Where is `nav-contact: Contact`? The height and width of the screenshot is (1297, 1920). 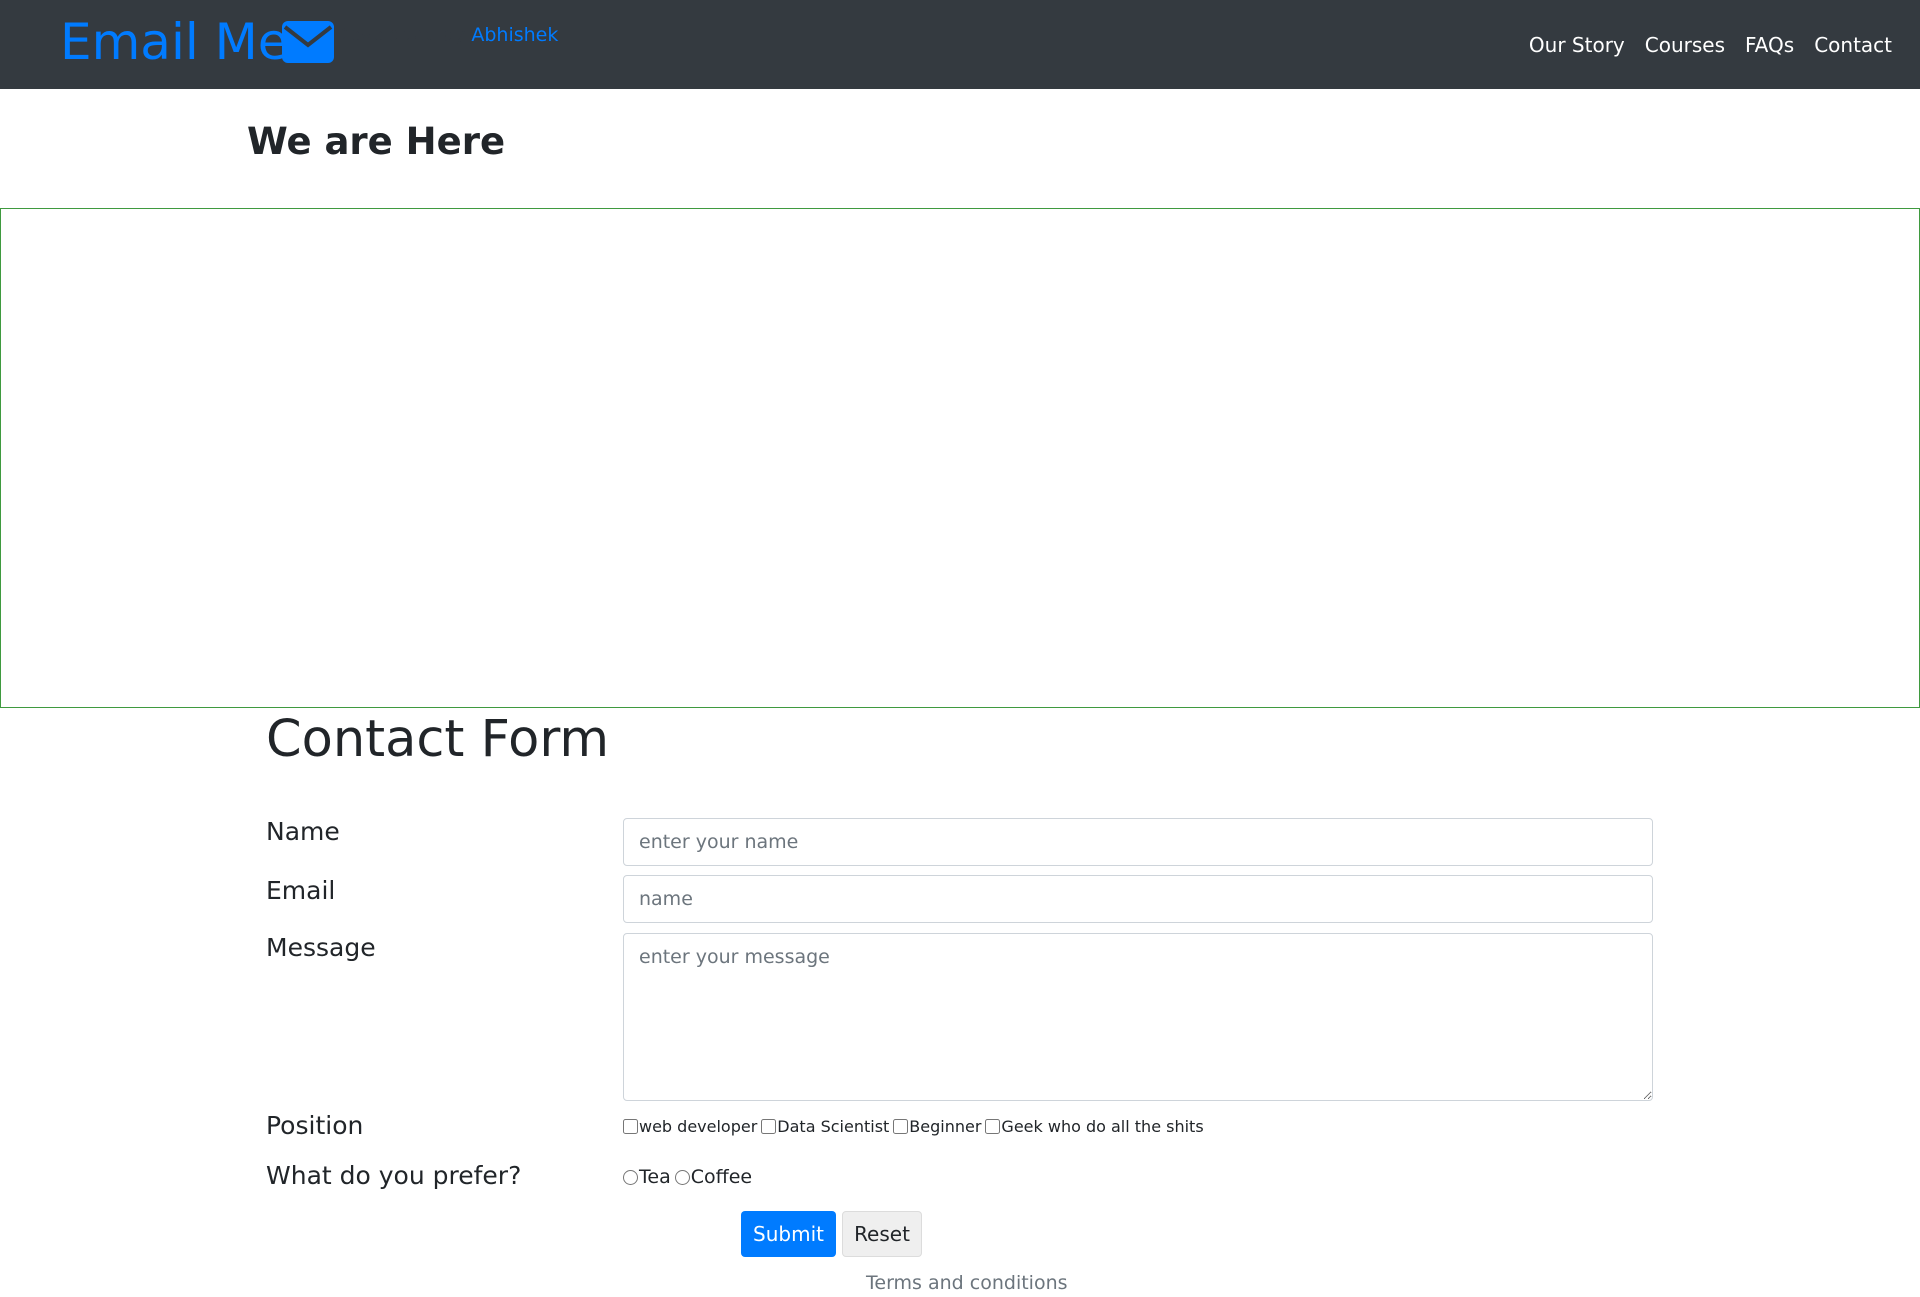 nav-contact: Contact is located at coordinates (1853, 45).